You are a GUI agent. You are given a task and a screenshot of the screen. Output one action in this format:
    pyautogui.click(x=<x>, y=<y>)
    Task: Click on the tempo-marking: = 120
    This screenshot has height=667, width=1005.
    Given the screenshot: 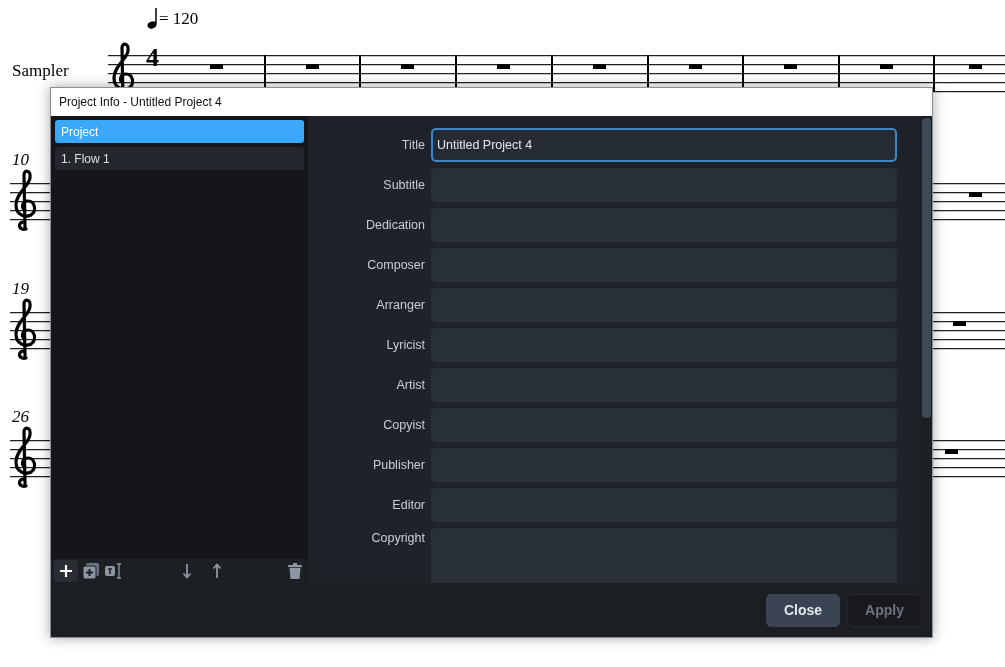 What is the action you would take?
    pyautogui.click(x=179, y=19)
    